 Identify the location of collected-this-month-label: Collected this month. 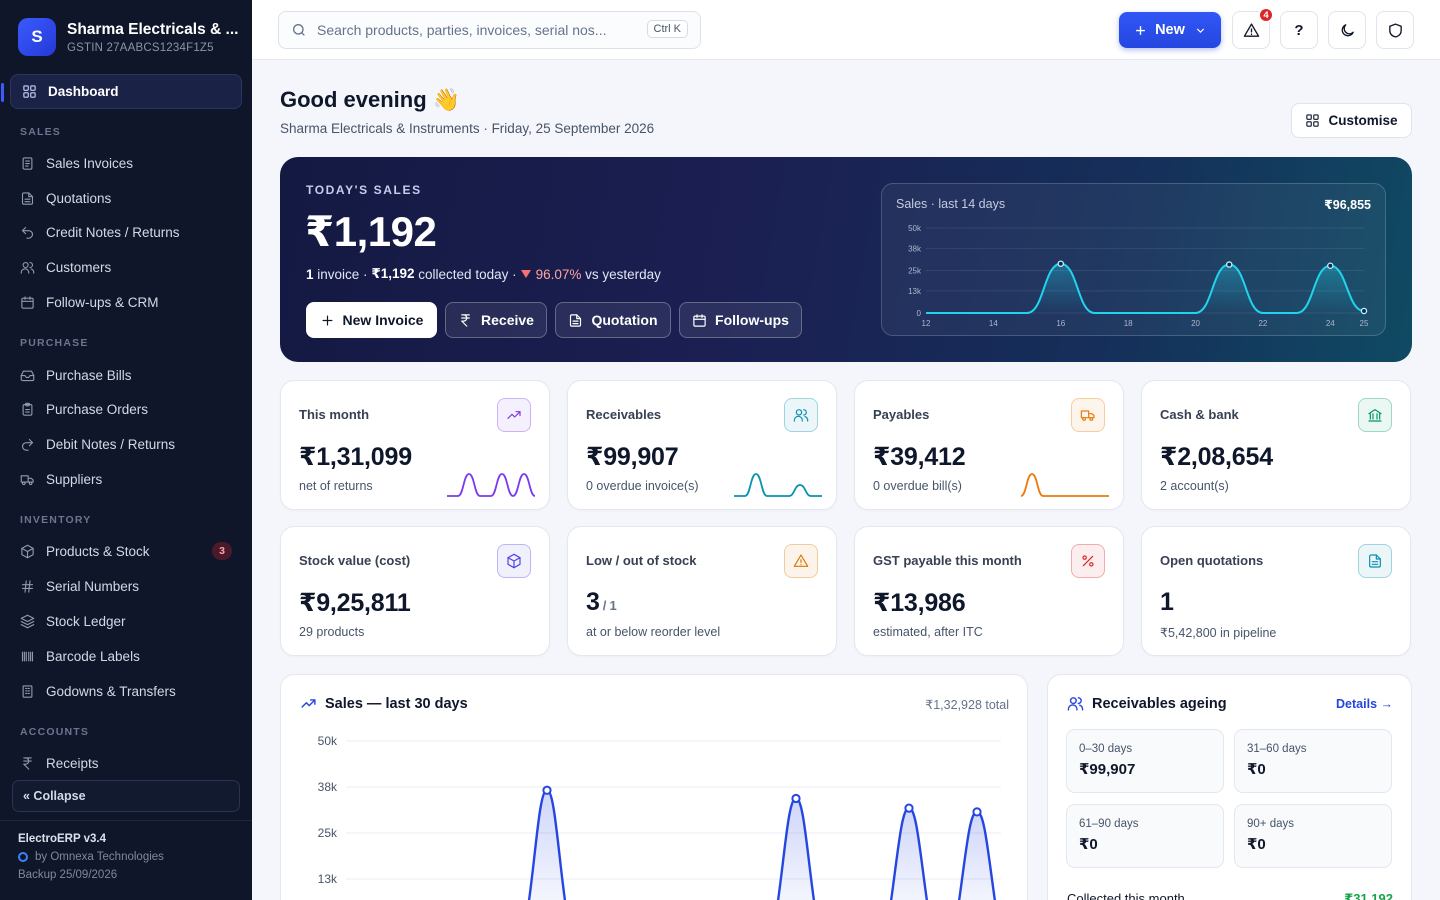
(1126, 895).